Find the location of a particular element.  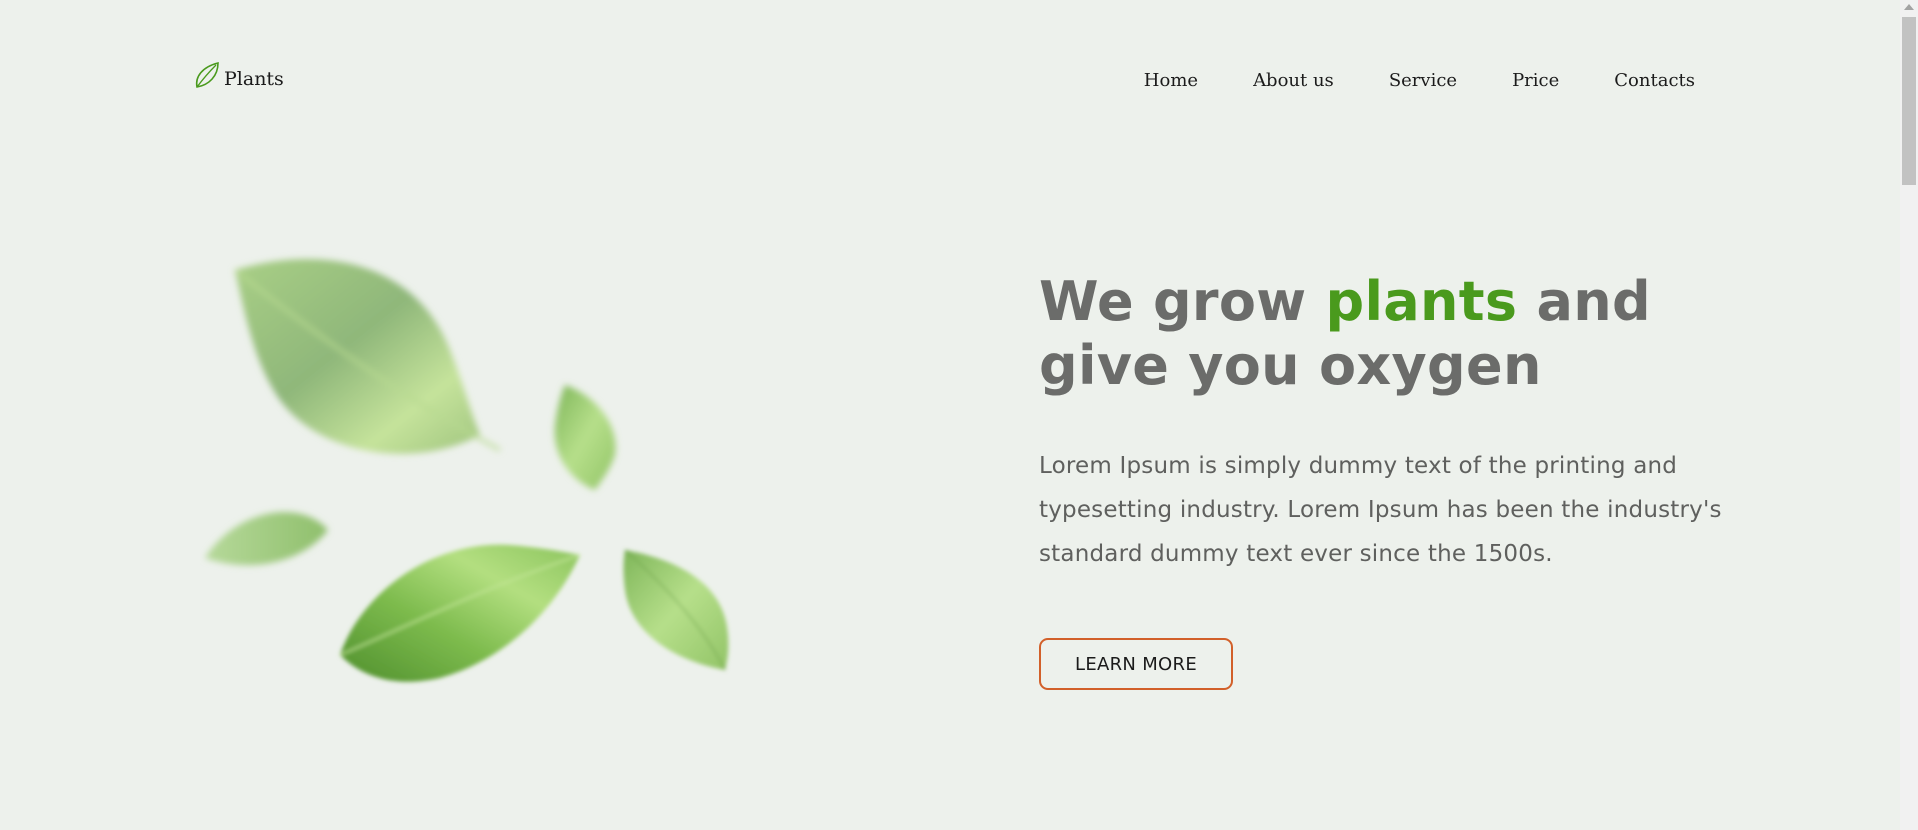

scroll-up-arrow-icon is located at coordinates (1909, 7).